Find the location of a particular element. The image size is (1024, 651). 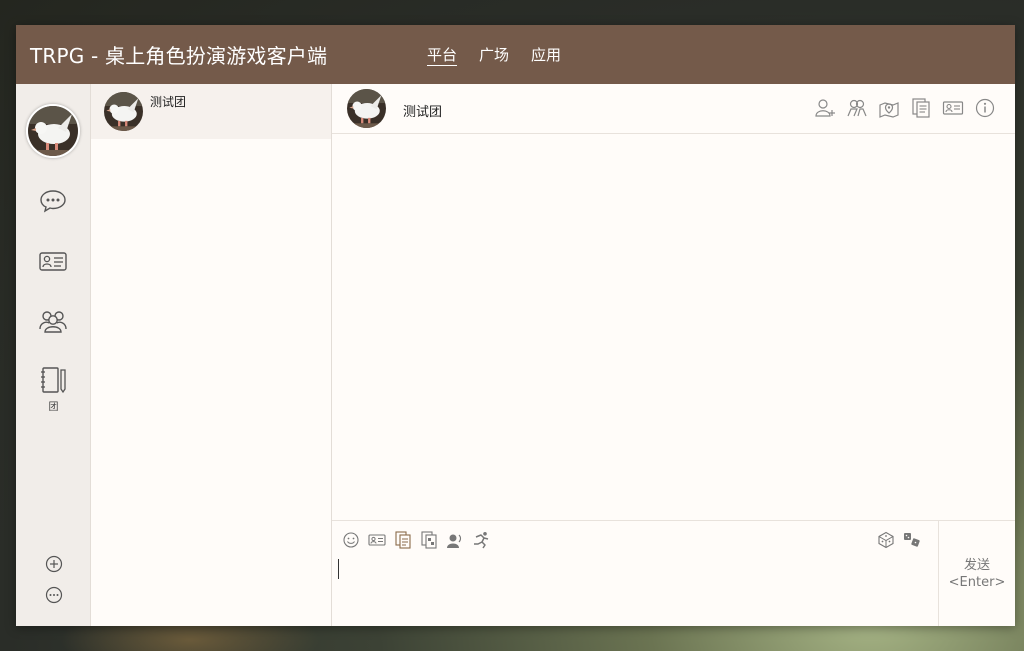

group-icon is located at coordinates (53, 321).